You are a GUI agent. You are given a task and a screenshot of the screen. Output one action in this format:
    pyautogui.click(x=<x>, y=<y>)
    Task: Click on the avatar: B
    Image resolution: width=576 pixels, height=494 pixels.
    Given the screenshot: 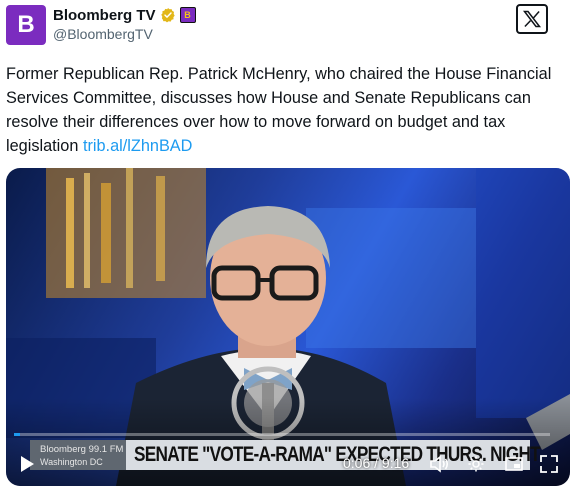 What is the action you would take?
    pyautogui.click(x=26, y=25)
    